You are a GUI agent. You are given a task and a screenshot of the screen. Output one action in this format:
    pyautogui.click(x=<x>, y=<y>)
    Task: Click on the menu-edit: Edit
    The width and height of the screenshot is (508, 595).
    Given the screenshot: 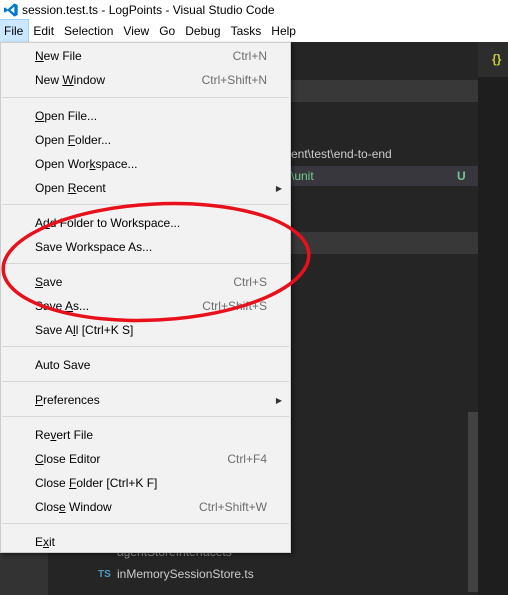 What is the action you would take?
    pyautogui.click(x=43, y=31)
    